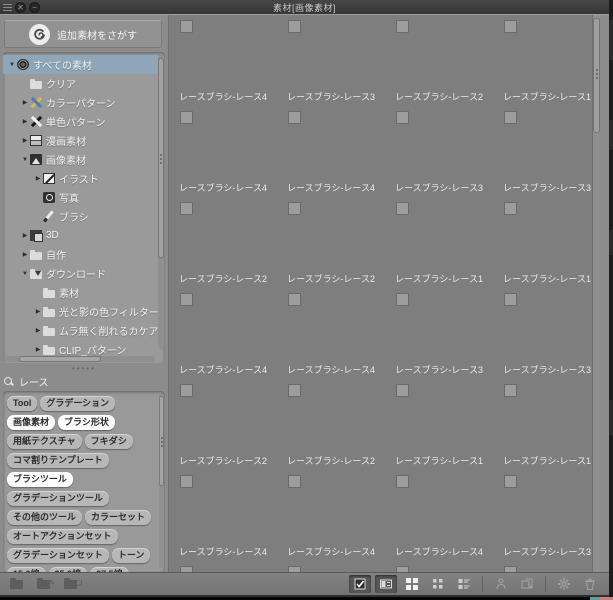 The image size is (613, 600). What do you see at coordinates (80, 121) in the screenshot?
I see `tree-item-mono-pattern: ▶ 単色パターン` at bounding box center [80, 121].